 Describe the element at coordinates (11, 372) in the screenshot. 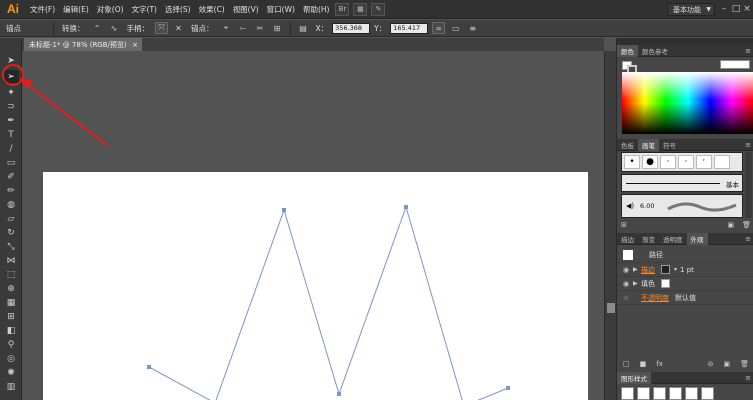

I see `symbol-sprayer-icon: ✺` at that location.